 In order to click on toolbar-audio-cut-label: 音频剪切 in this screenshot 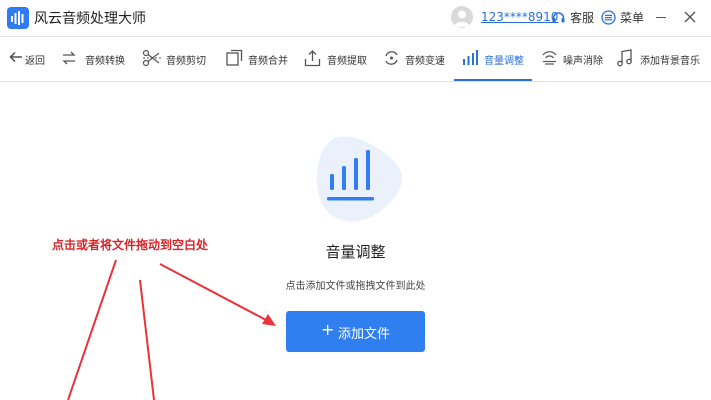, I will do `click(186, 61)`.